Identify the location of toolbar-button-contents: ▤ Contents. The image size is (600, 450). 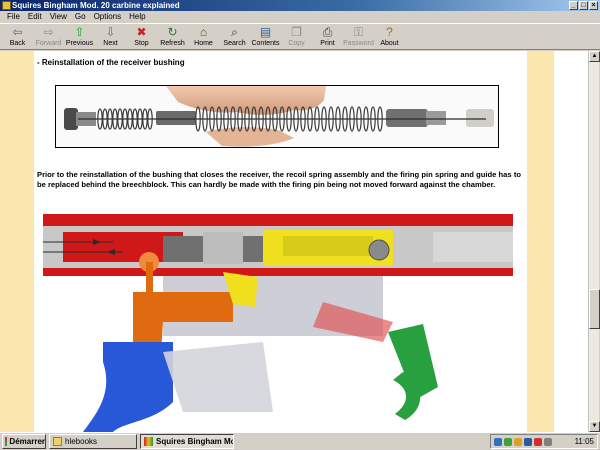
(265, 37).